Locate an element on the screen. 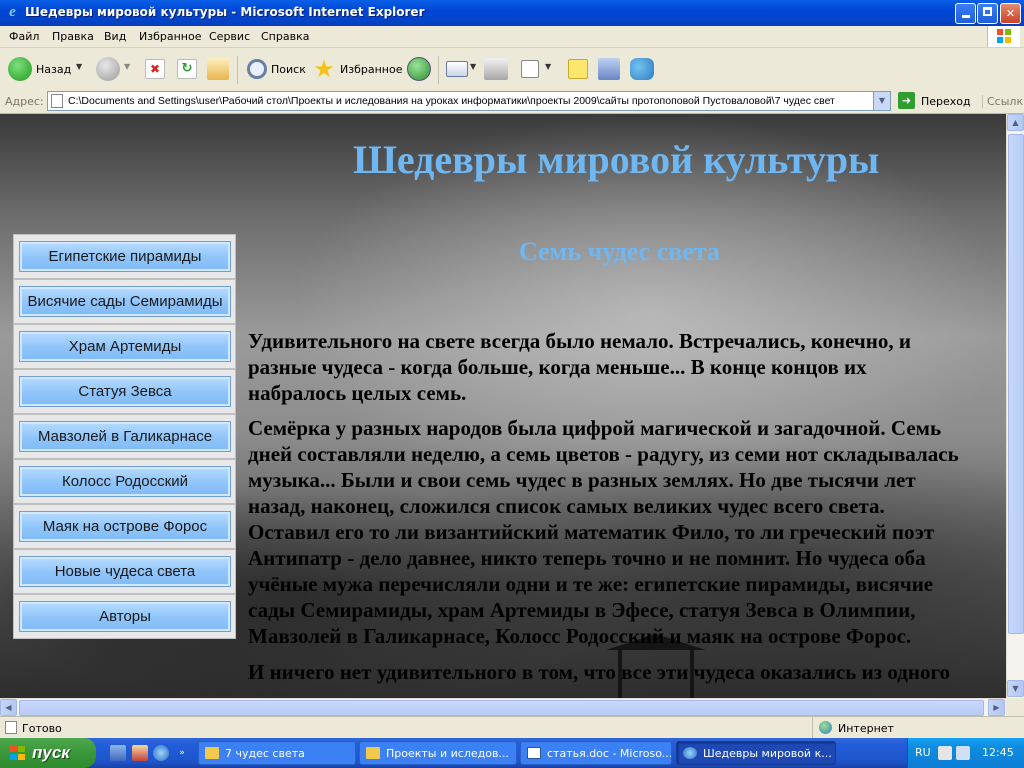 This screenshot has height=768, width=1024. clock: 12:45 is located at coordinates (998, 752).